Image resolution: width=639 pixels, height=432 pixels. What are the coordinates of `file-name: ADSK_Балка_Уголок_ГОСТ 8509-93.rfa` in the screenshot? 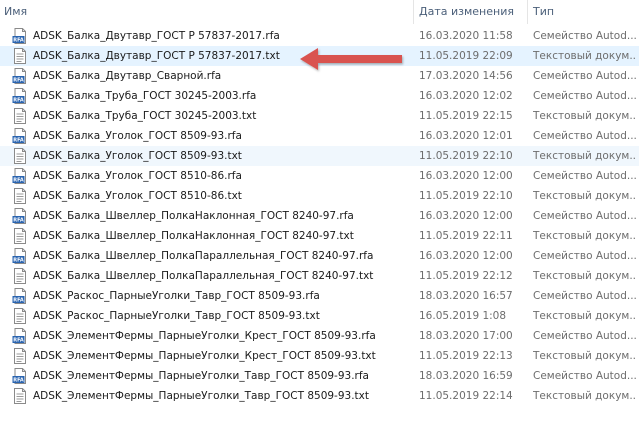 It's located at (137, 136).